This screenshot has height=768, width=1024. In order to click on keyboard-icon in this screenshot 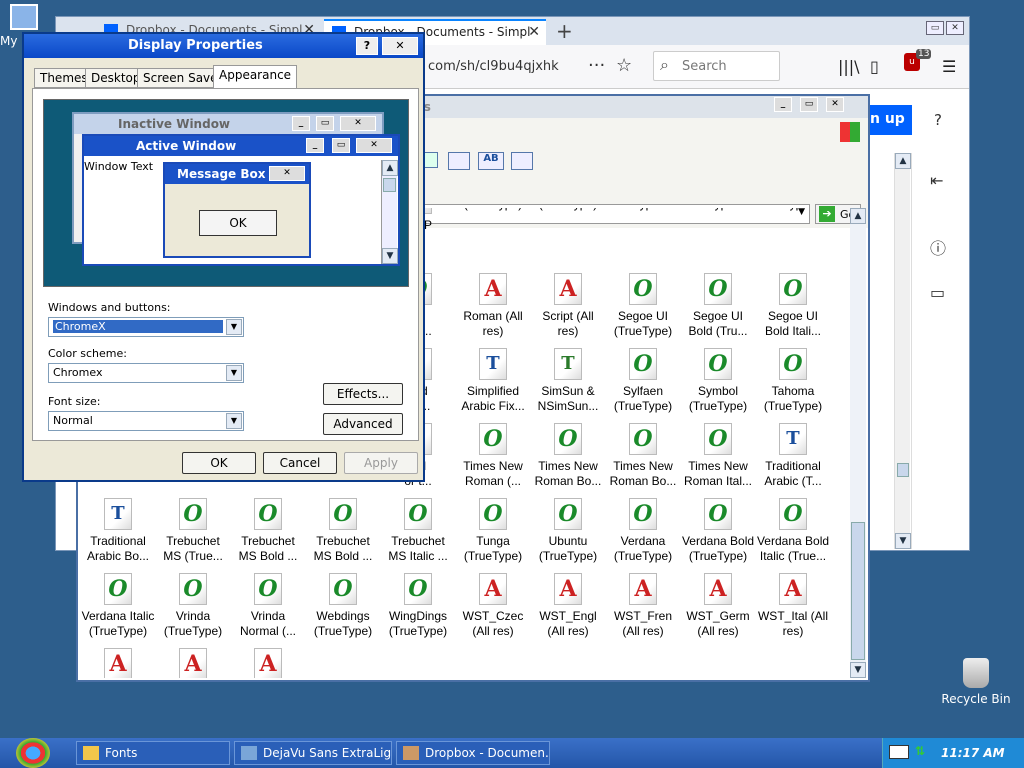, I will do `click(899, 752)`.